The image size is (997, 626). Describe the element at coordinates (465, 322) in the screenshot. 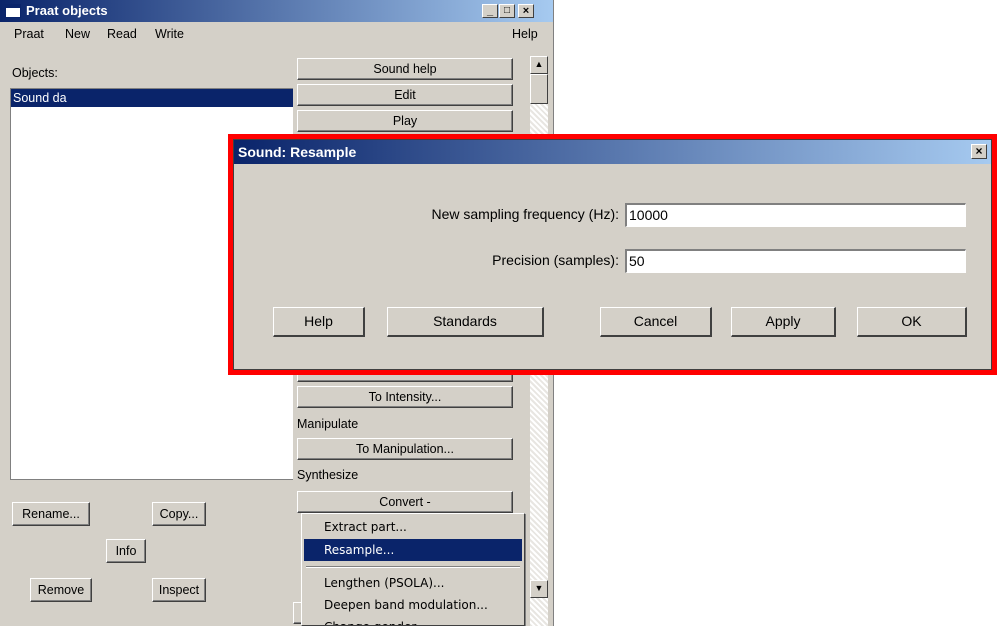

I see `standards-button: Standards` at that location.